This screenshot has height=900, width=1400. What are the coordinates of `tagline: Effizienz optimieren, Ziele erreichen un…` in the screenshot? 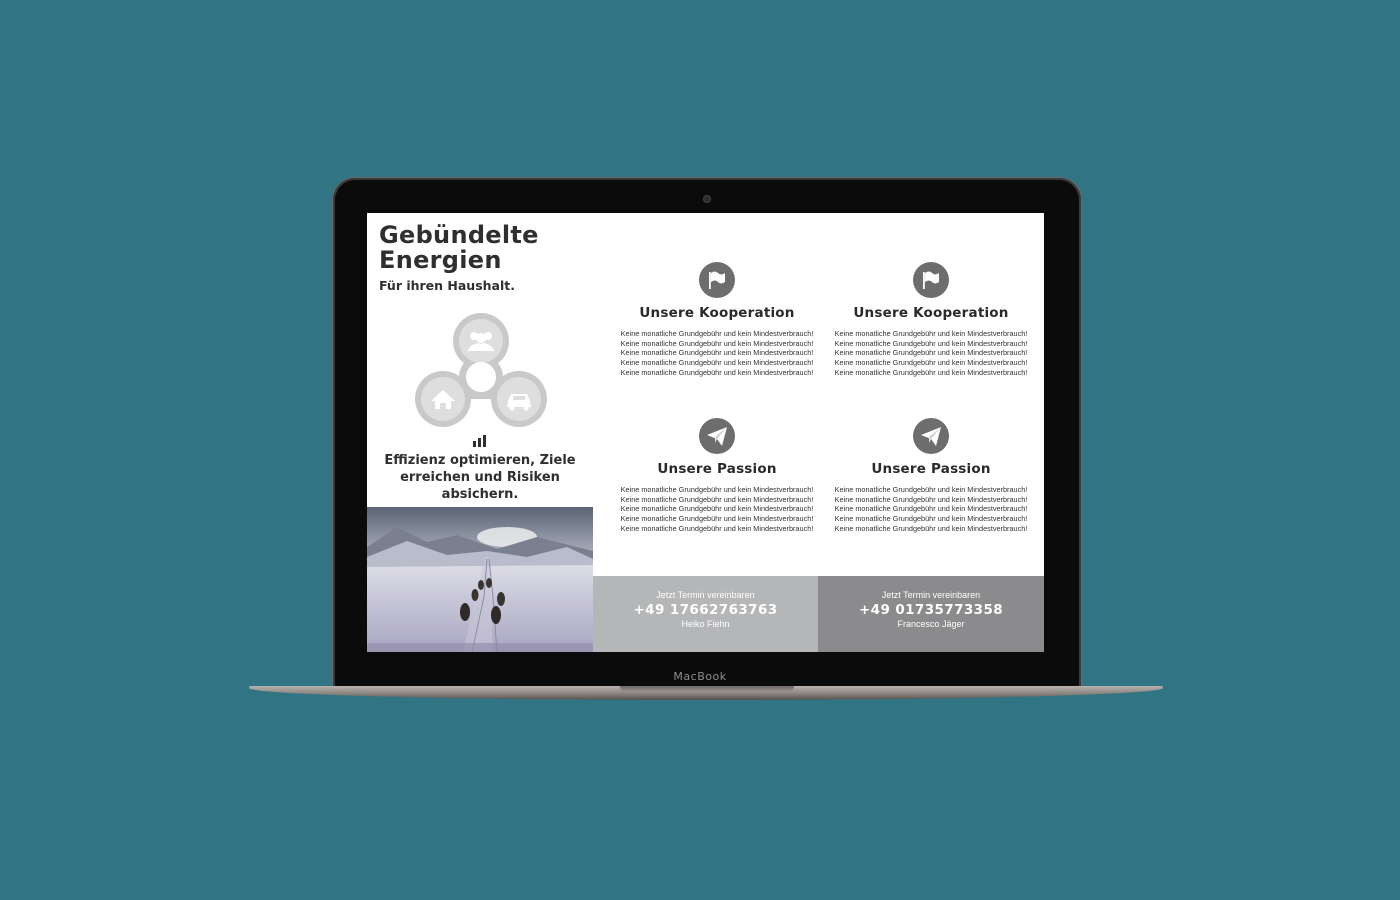 It's located at (480, 477).